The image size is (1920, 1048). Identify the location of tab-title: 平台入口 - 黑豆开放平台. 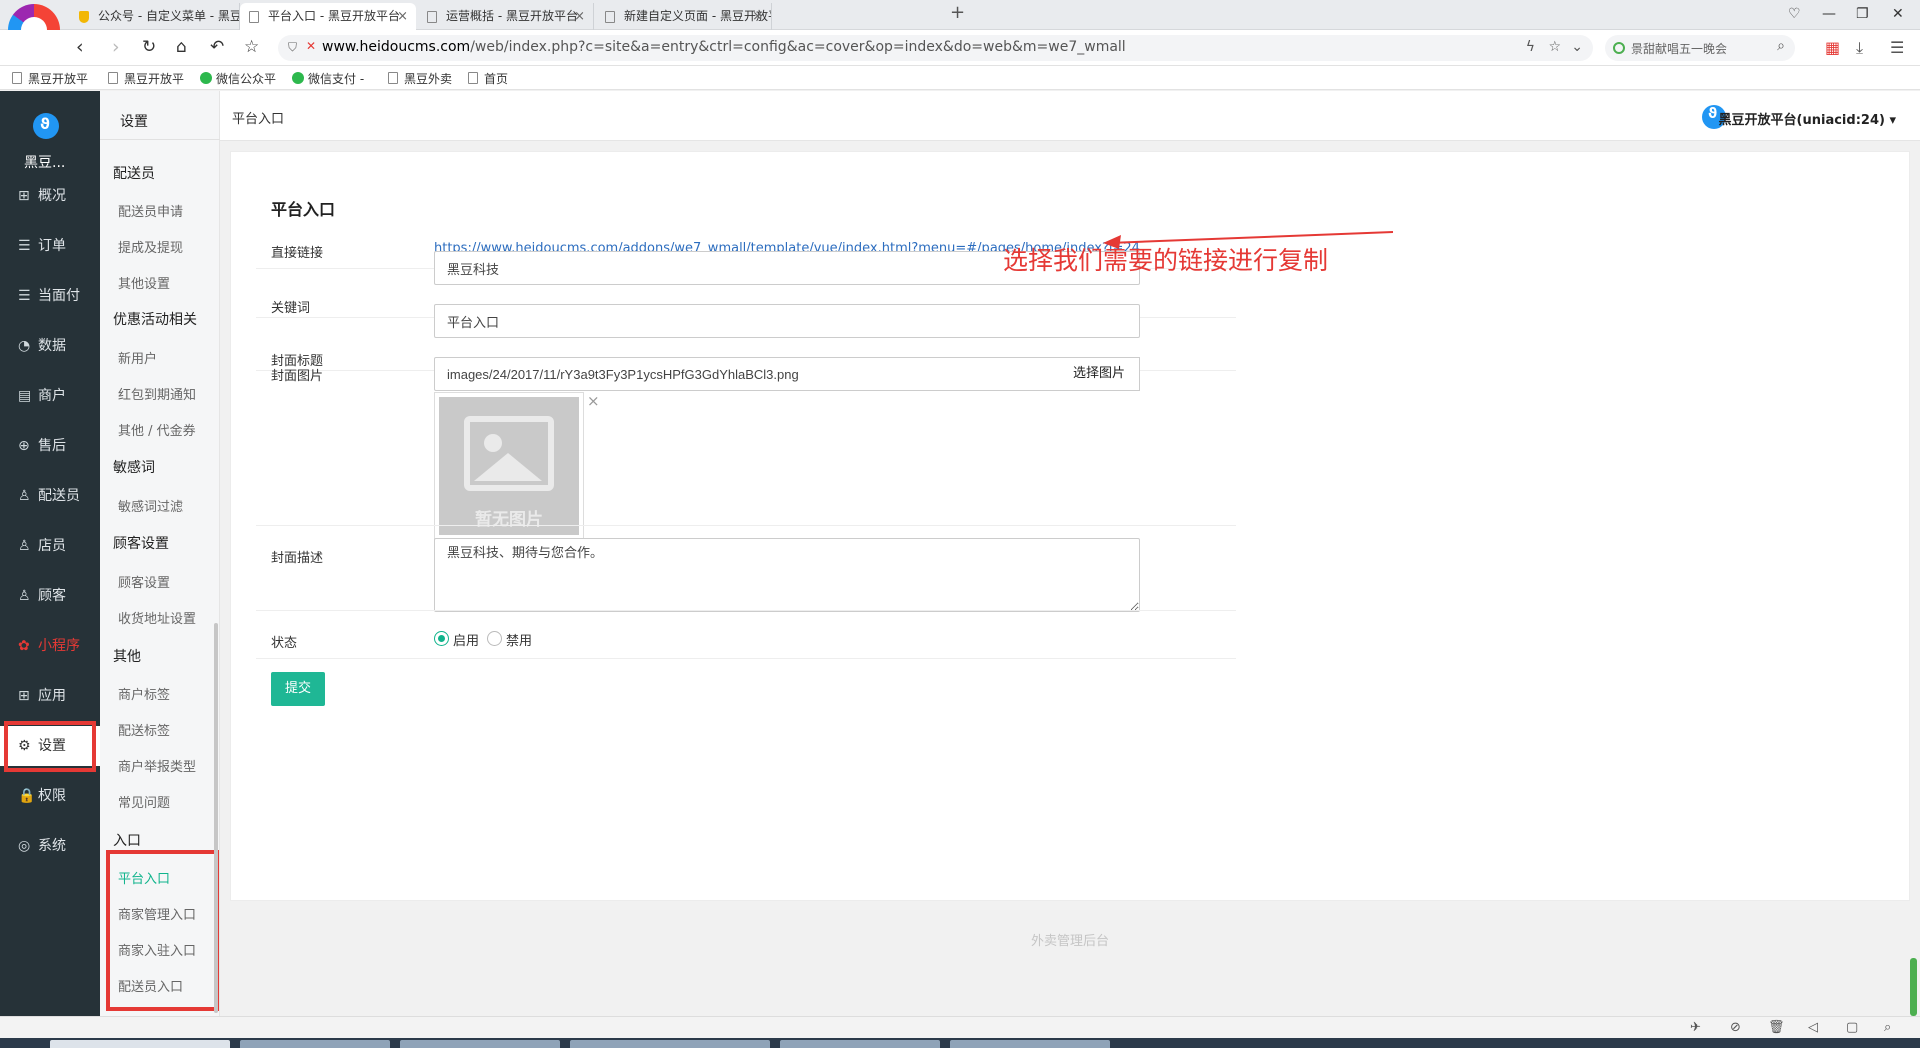
(334, 16).